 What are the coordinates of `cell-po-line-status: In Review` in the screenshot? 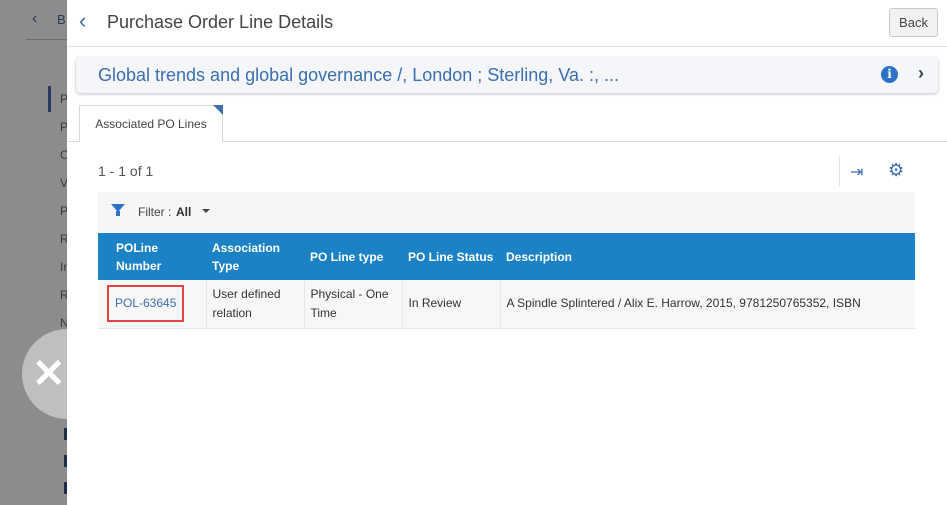 It's located at (451, 304).